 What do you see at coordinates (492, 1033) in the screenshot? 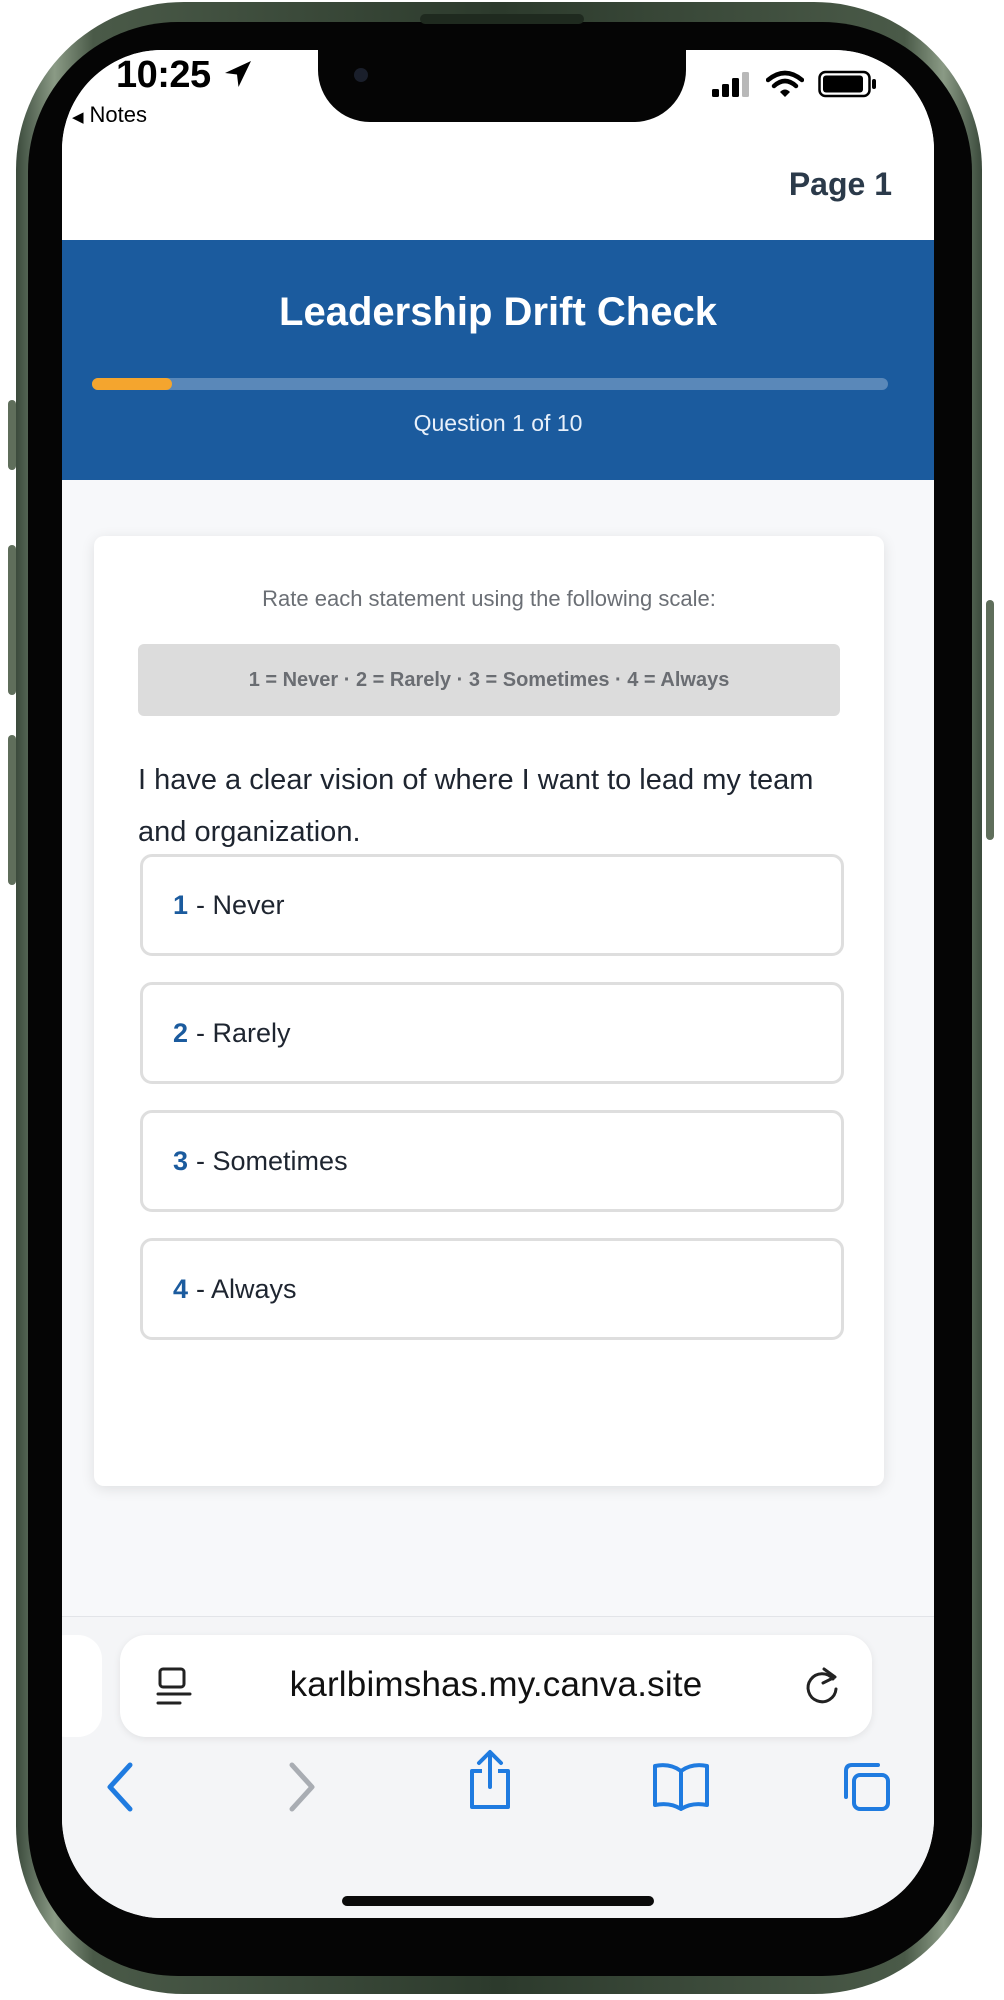
I see `answer-option-rarely: 2 - Rarely` at bounding box center [492, 1033].